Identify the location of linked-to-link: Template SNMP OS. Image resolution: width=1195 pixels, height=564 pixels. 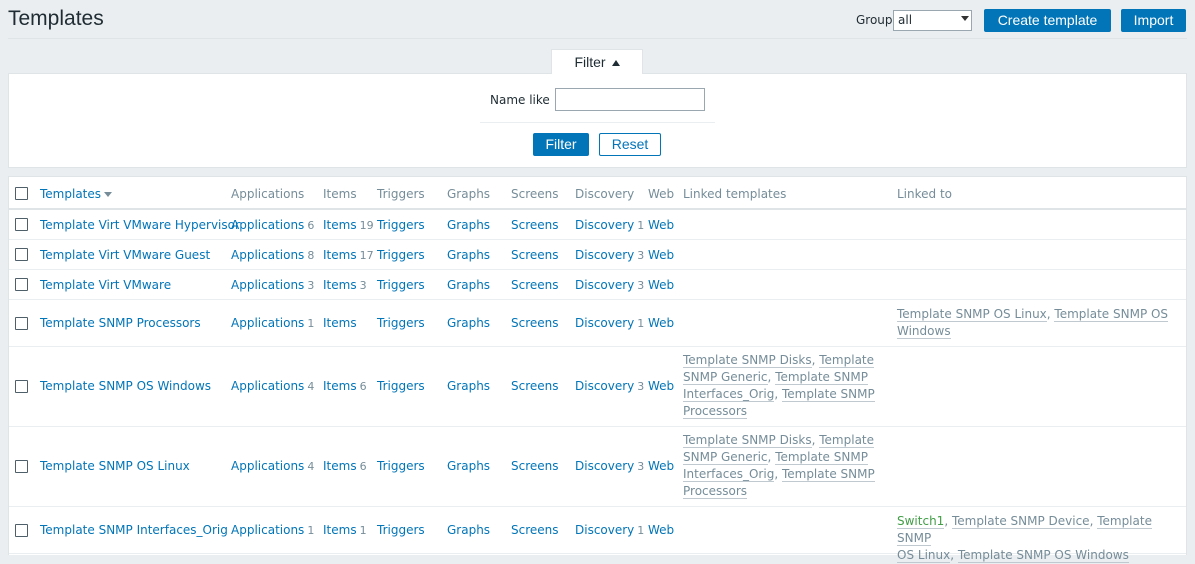
(1111, 314).